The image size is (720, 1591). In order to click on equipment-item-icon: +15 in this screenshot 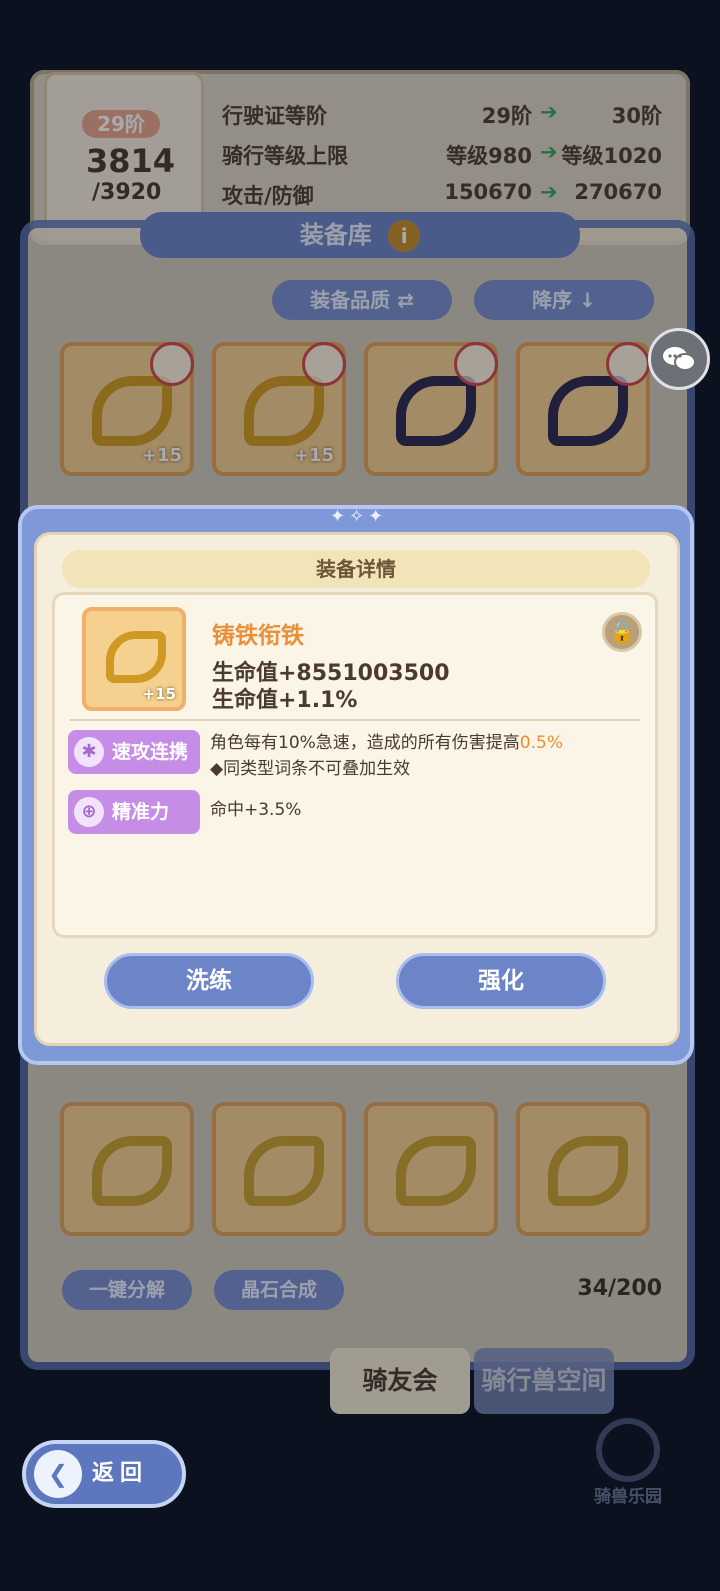, I will do `click(134, 659)`.